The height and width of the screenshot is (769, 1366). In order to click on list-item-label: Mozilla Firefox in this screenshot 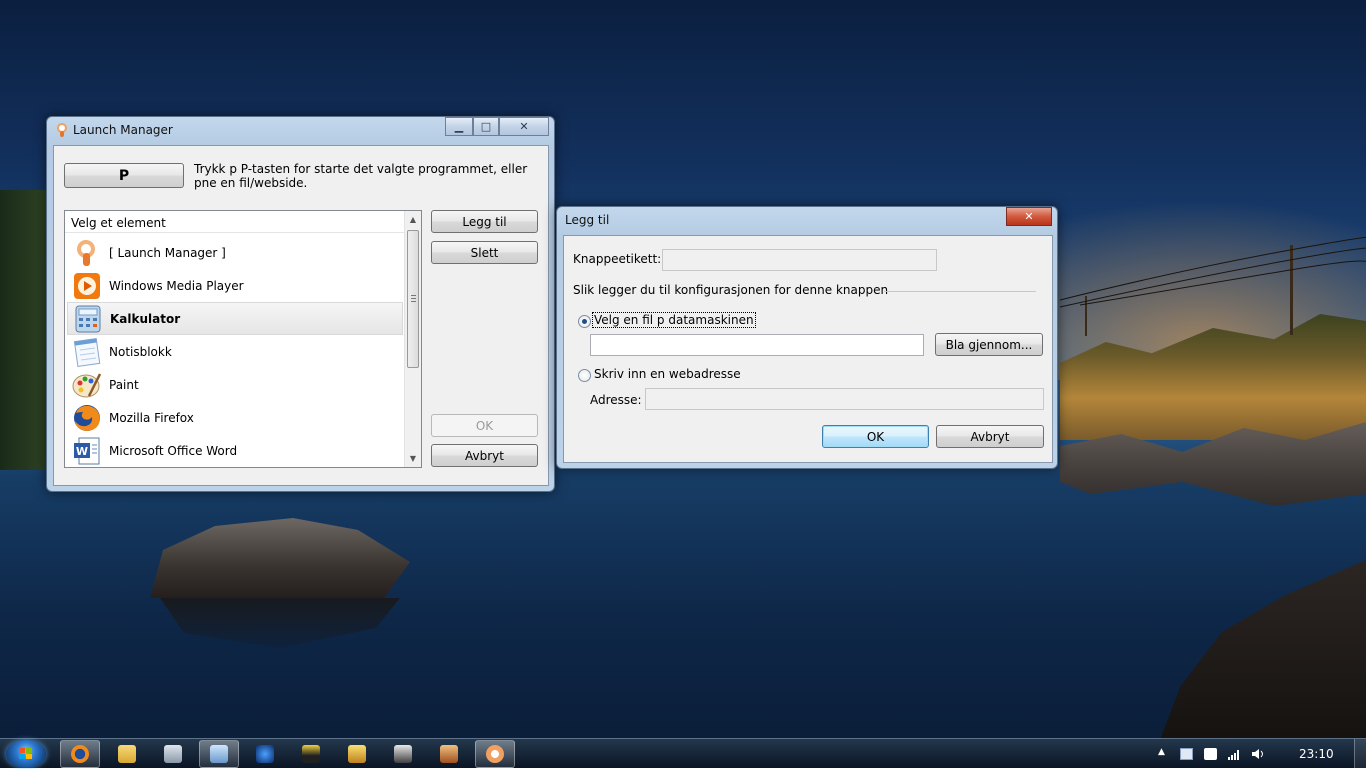, I will do `click(151, 417)`.